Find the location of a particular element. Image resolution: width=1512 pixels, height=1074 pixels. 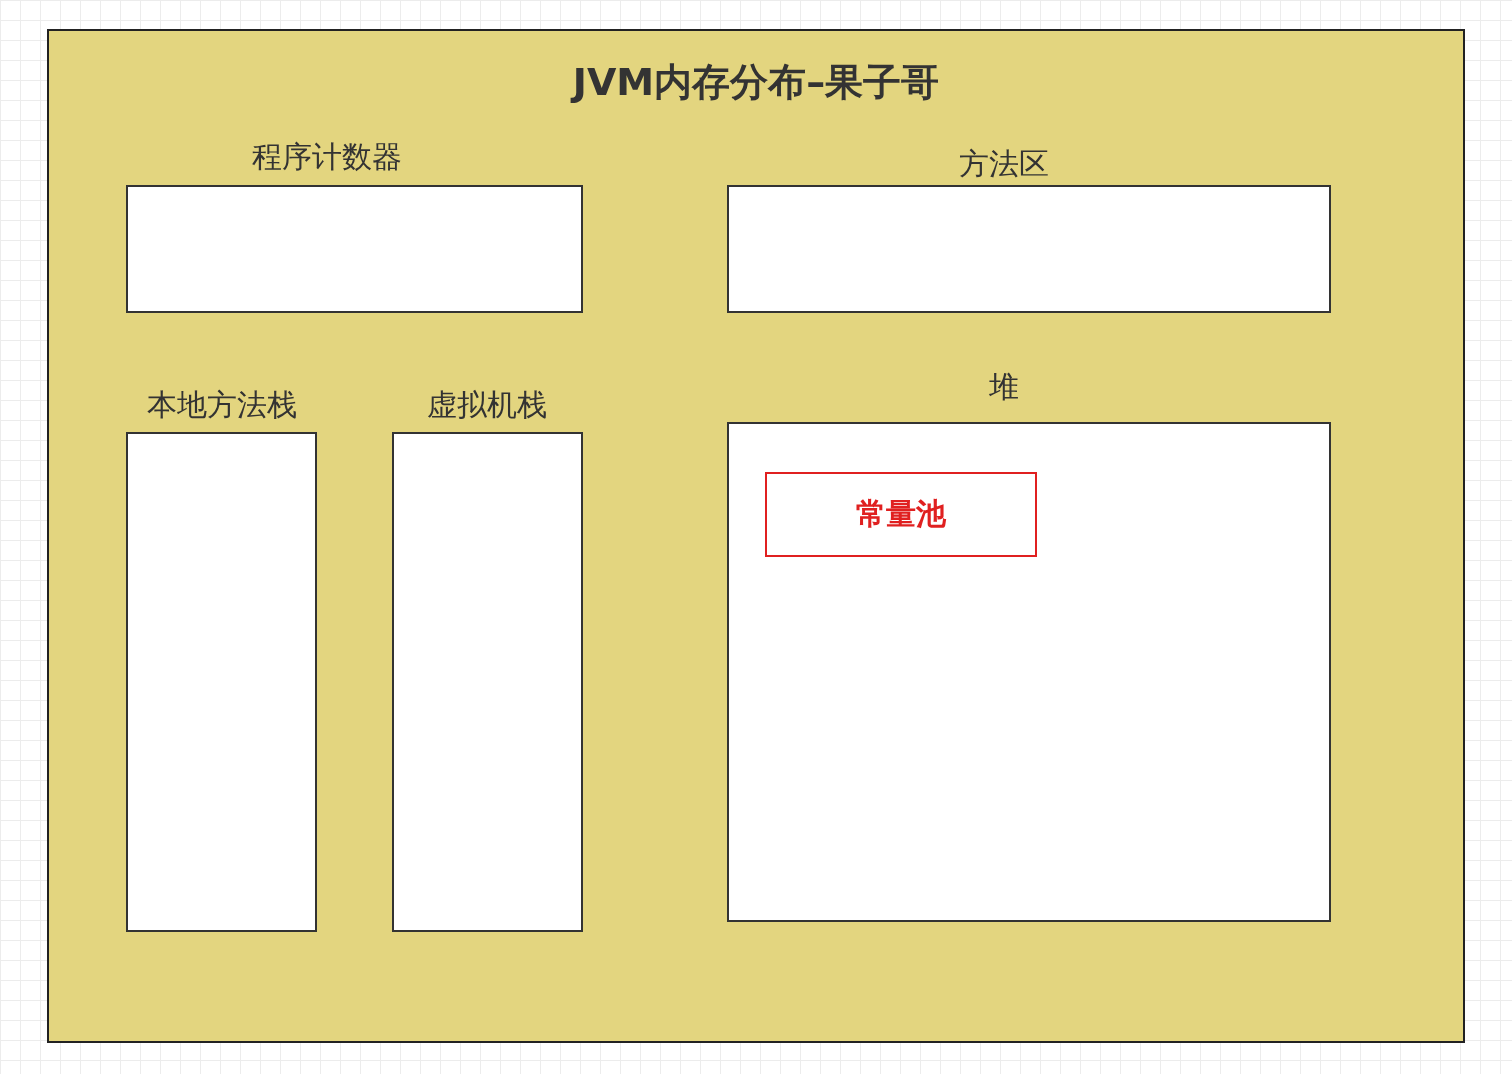

region-label: 方法区 is located at coordinates (1004, 164).